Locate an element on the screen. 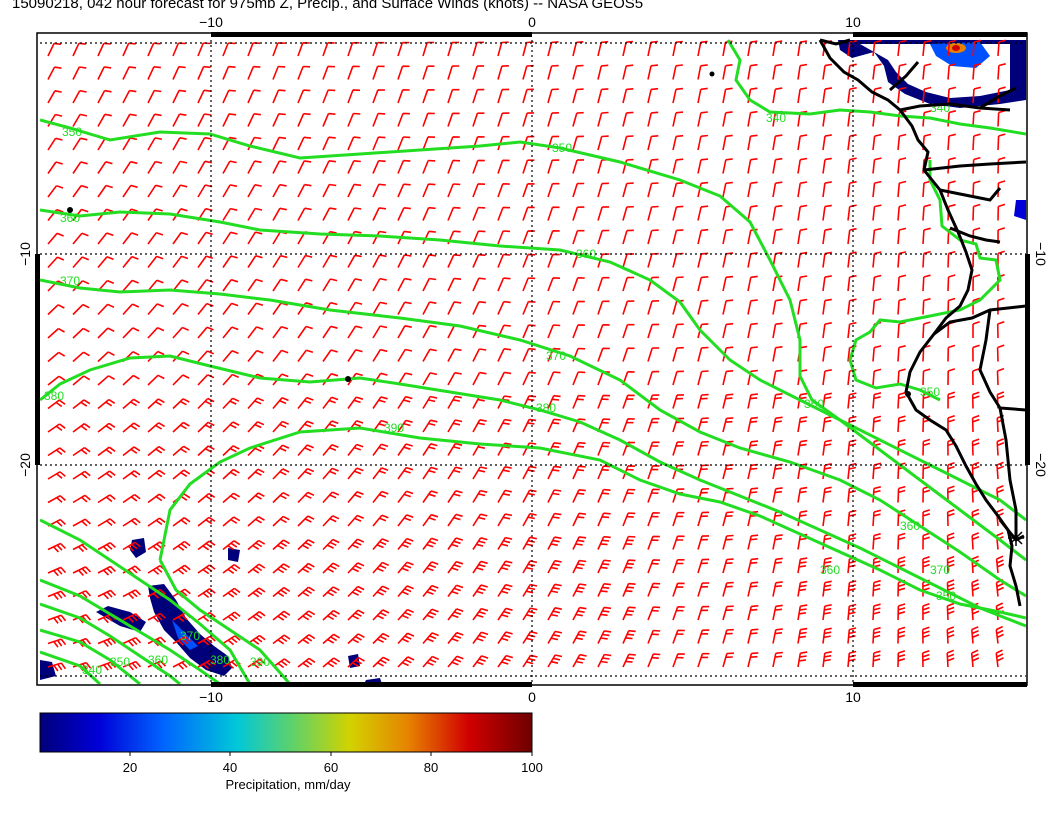  colorbar-tick: 100 is located at coordinates (532, 767).